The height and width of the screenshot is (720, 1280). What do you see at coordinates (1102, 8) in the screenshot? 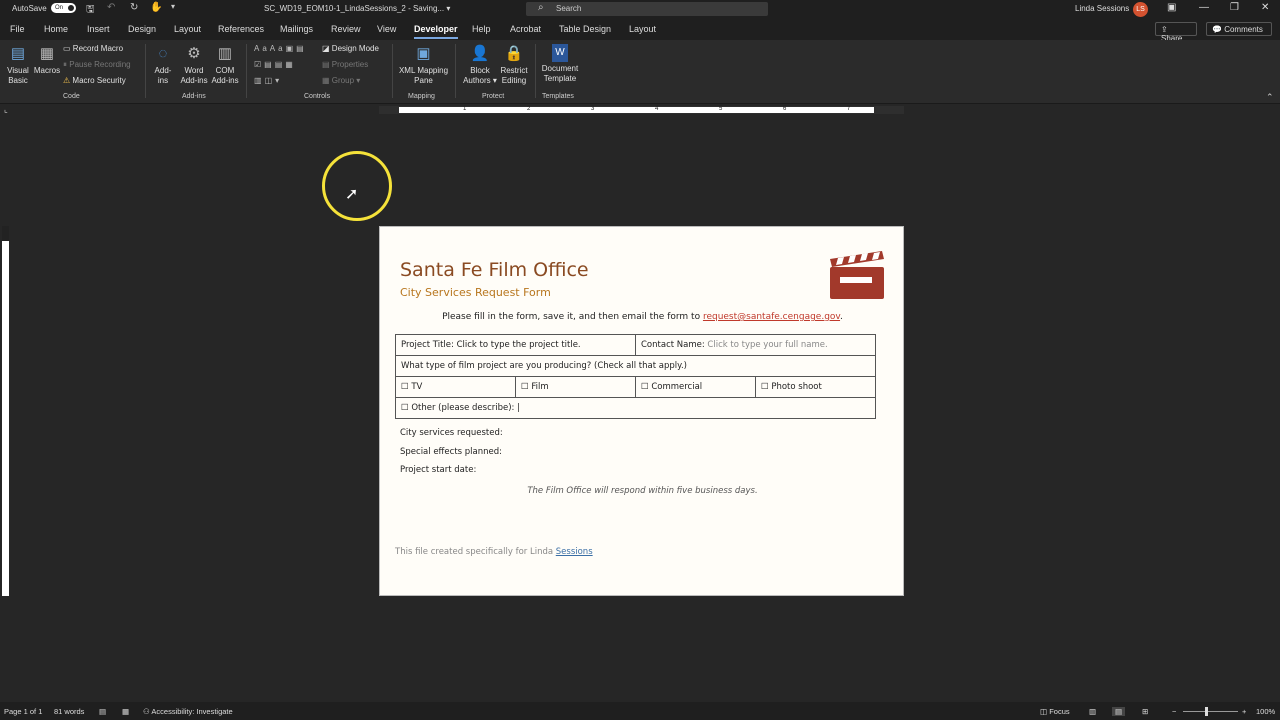
I see `user-name: Linda Sessions` at bounding box center [1102, 8].